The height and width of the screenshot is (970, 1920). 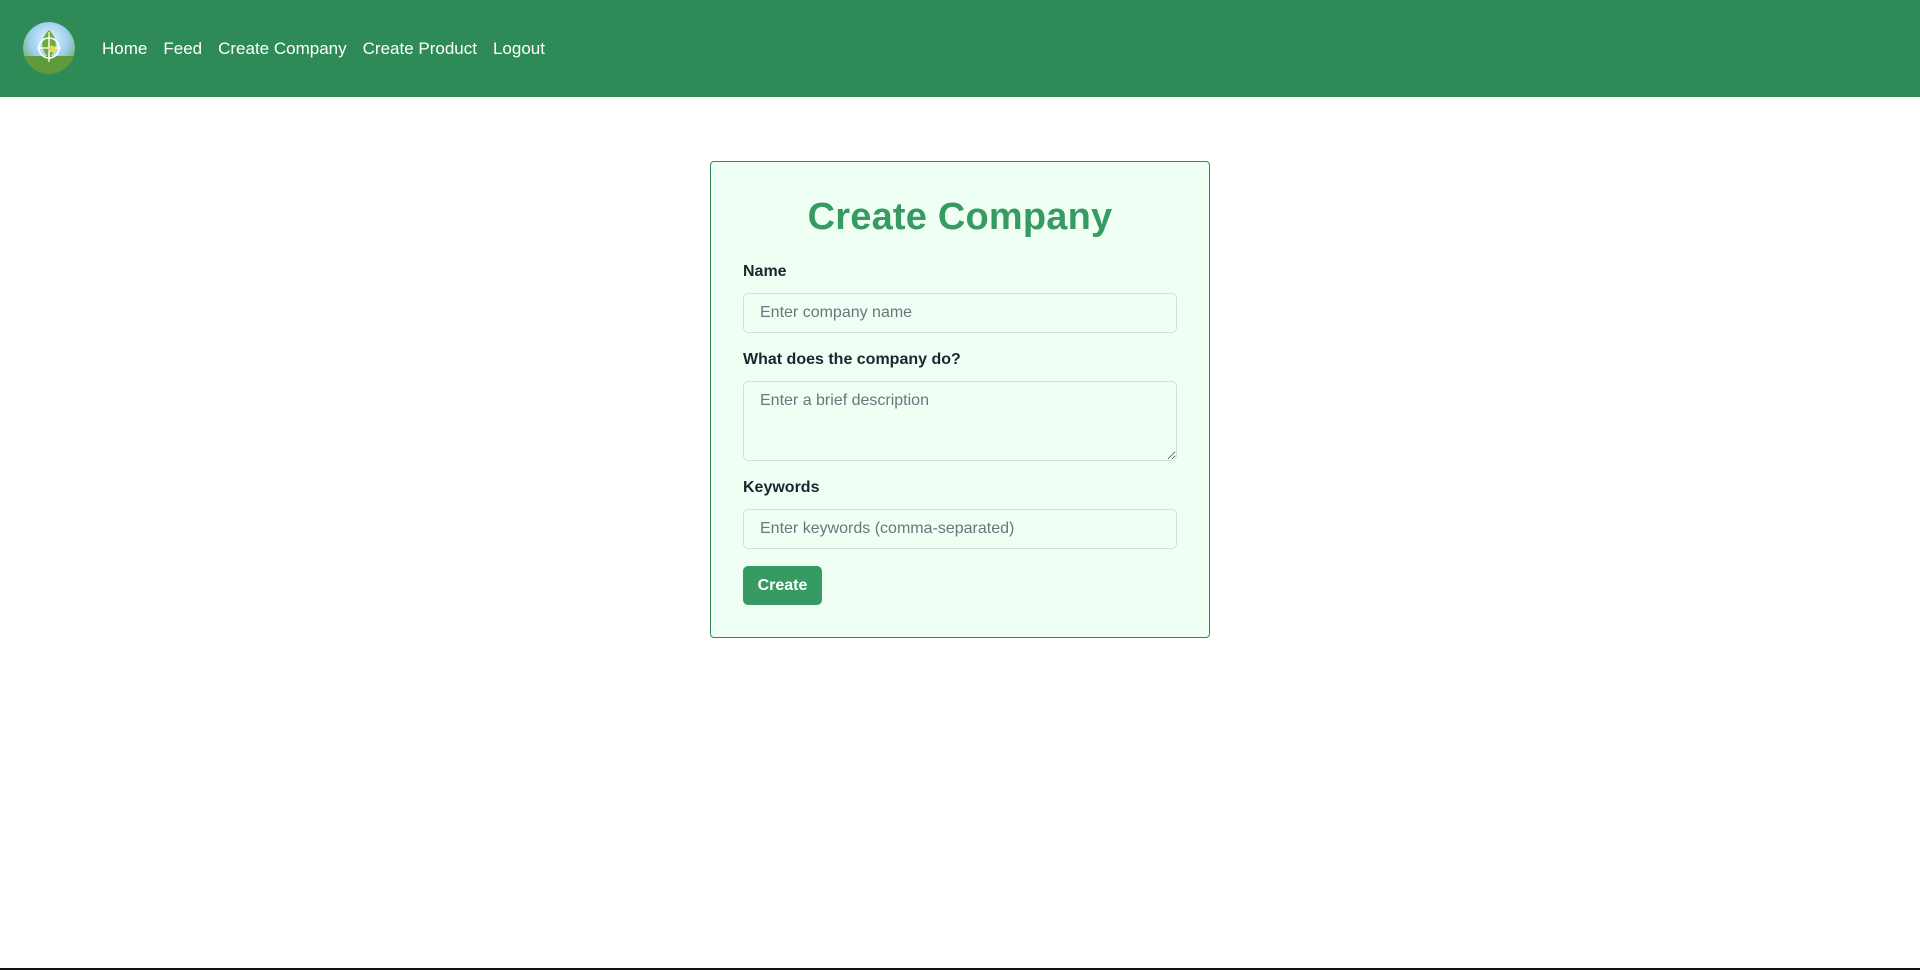 What do you see at coordinates (49, 48) in the screenshot?
I see `leaf-globe-logo-icon` at bounding box center [49, 48].